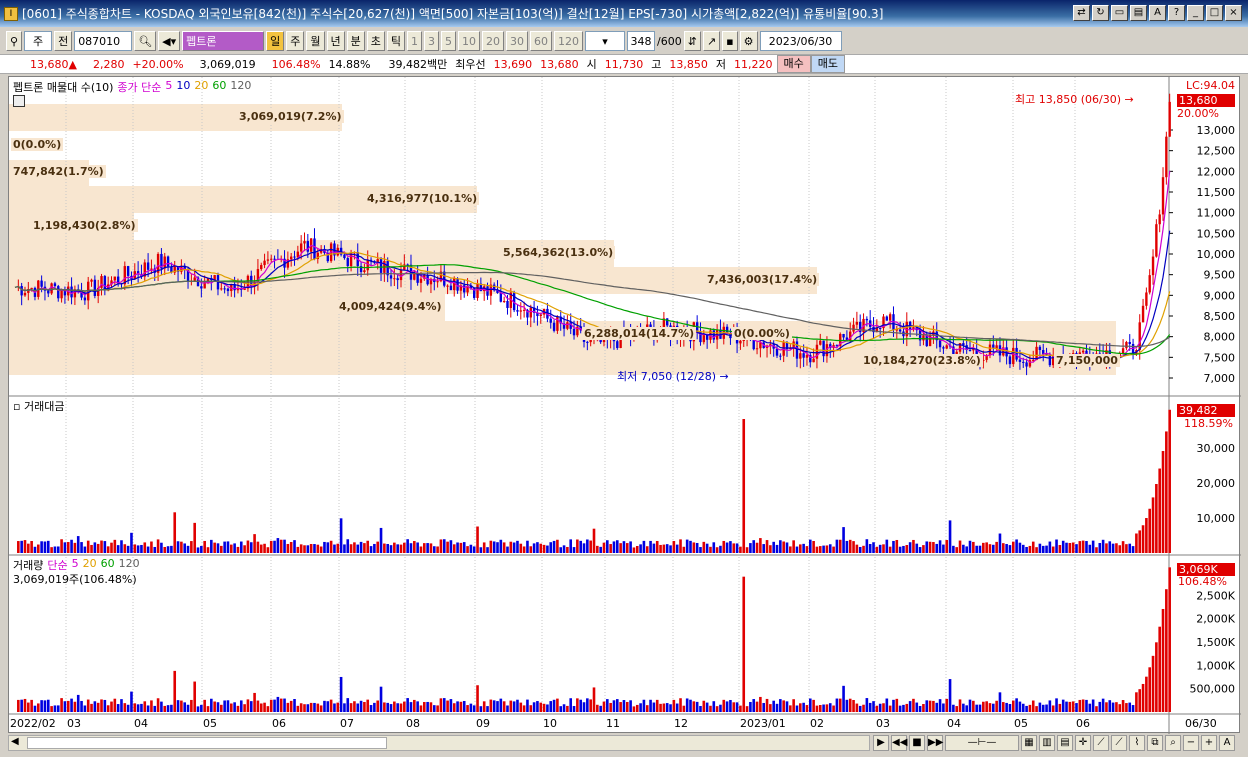 The height and width of the screenshot is (757, 1248). Describe the element at coordinates (1081, 13) in the screenshot. I see `link-icon: ⇄` at that location.